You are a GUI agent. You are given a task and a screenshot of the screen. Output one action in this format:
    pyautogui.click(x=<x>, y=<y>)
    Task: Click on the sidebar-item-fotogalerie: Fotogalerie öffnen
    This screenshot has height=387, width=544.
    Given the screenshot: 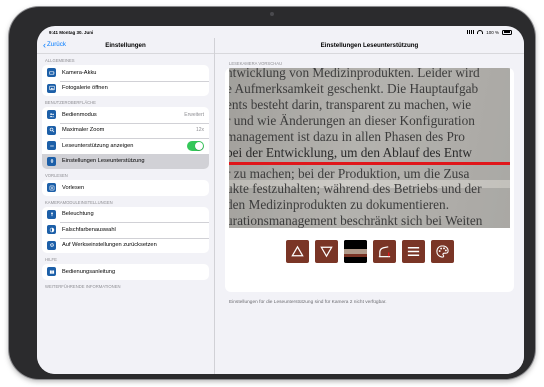 What is the action you would take?
    pyautogui.click(x=125, y=88)
    